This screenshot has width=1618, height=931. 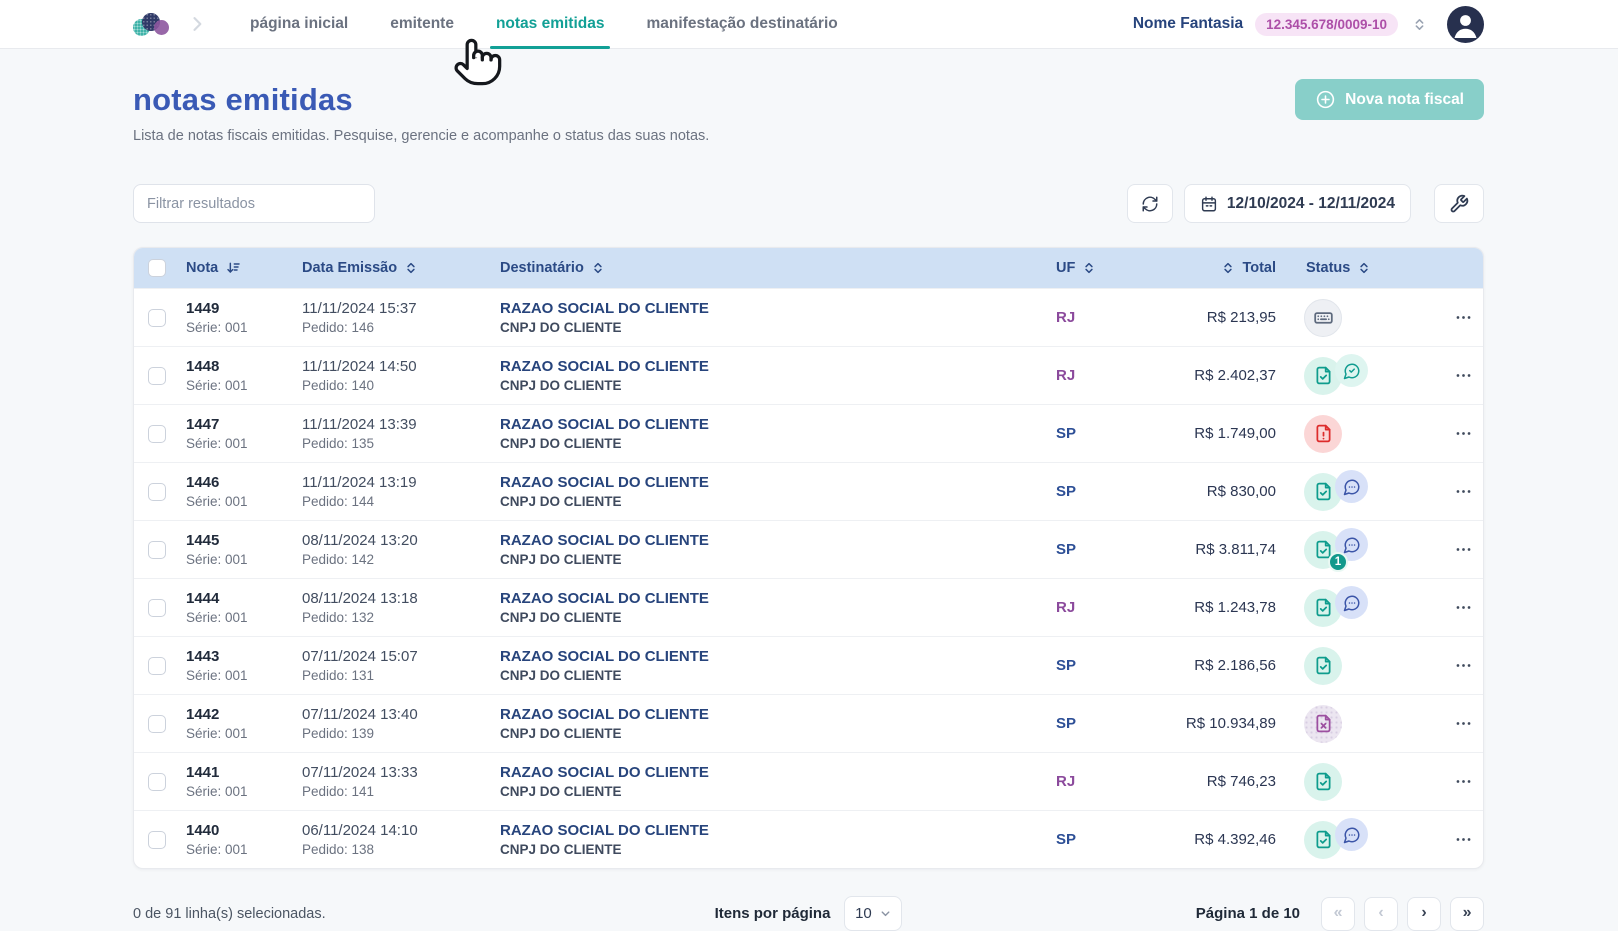 I want to click on total-value: R$ 4.392,46, so click(x=1235, y=839).